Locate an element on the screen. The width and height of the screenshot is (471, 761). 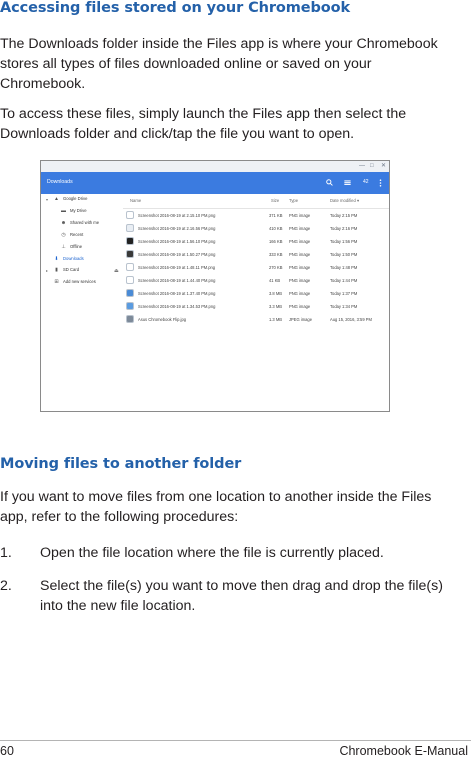
expand-caret-icon: ▾ is located at coordinates (47, 199).